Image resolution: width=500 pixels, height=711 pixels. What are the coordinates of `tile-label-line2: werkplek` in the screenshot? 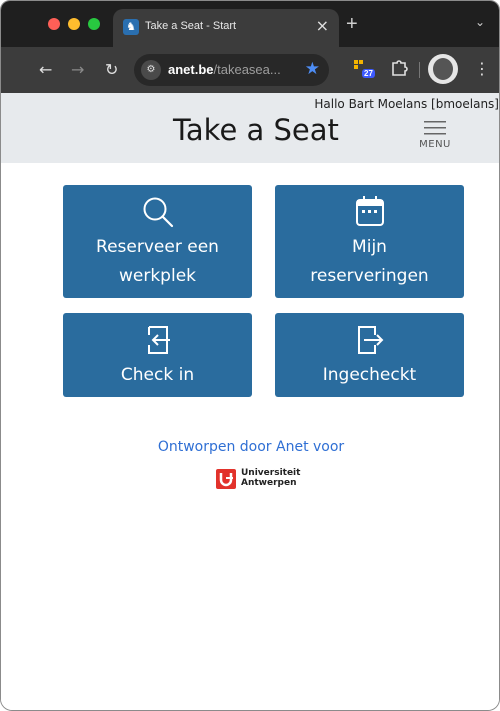 It's located at (157, 276).